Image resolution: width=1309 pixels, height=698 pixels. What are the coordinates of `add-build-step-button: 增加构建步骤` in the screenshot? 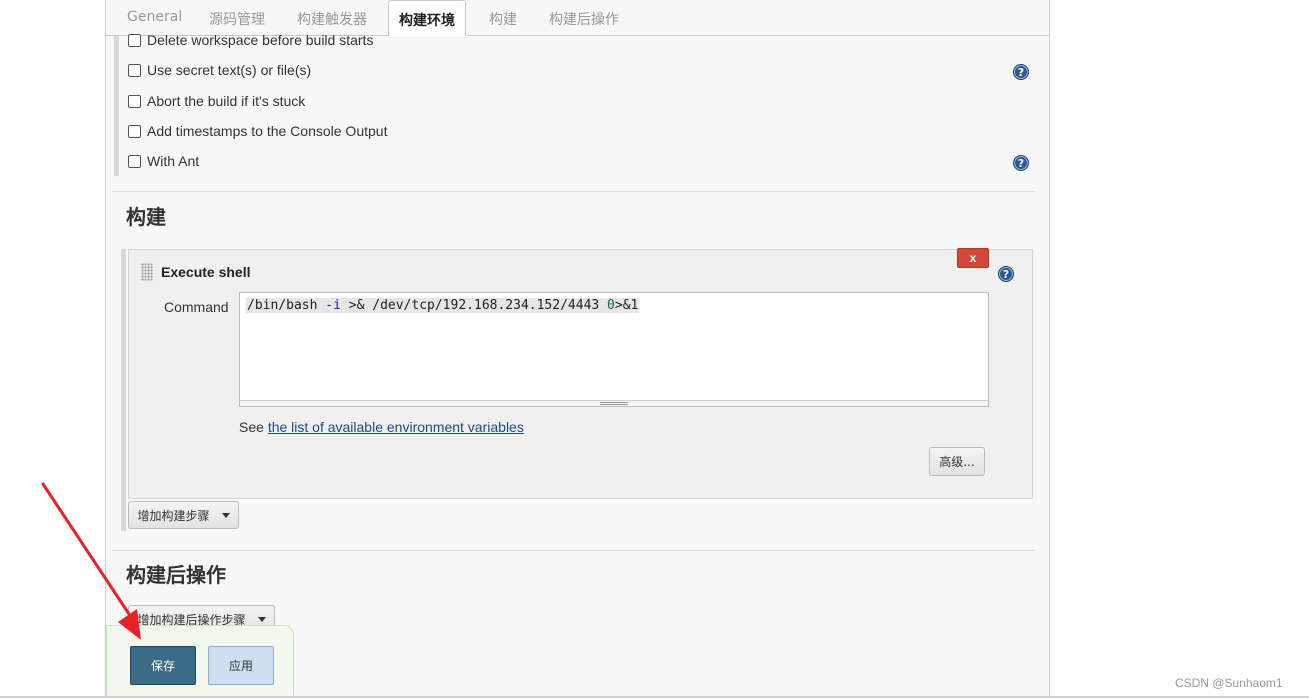 It's located at (183, 515).